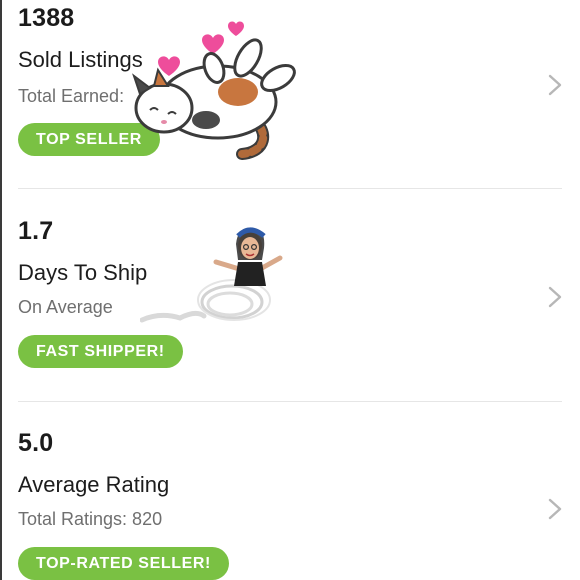 This screenshot has width=580, height=580. What do you see at coordinates (90, 519) in the screenshot?
I see `stat-subtitle: Total Ratings: 820` at bounding box center [90, 519].